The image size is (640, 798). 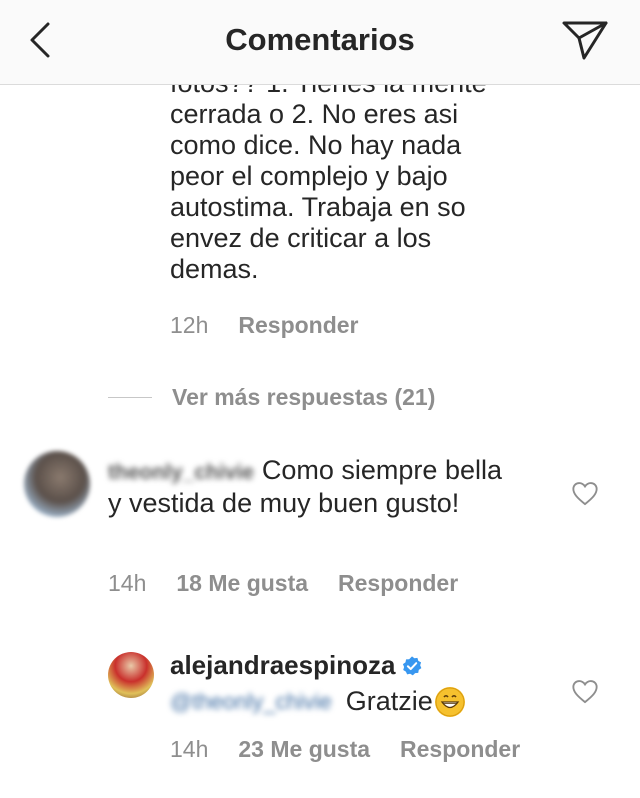 I want to click on reply-mention: @theonly_chivie, so click(x=251, y=702).